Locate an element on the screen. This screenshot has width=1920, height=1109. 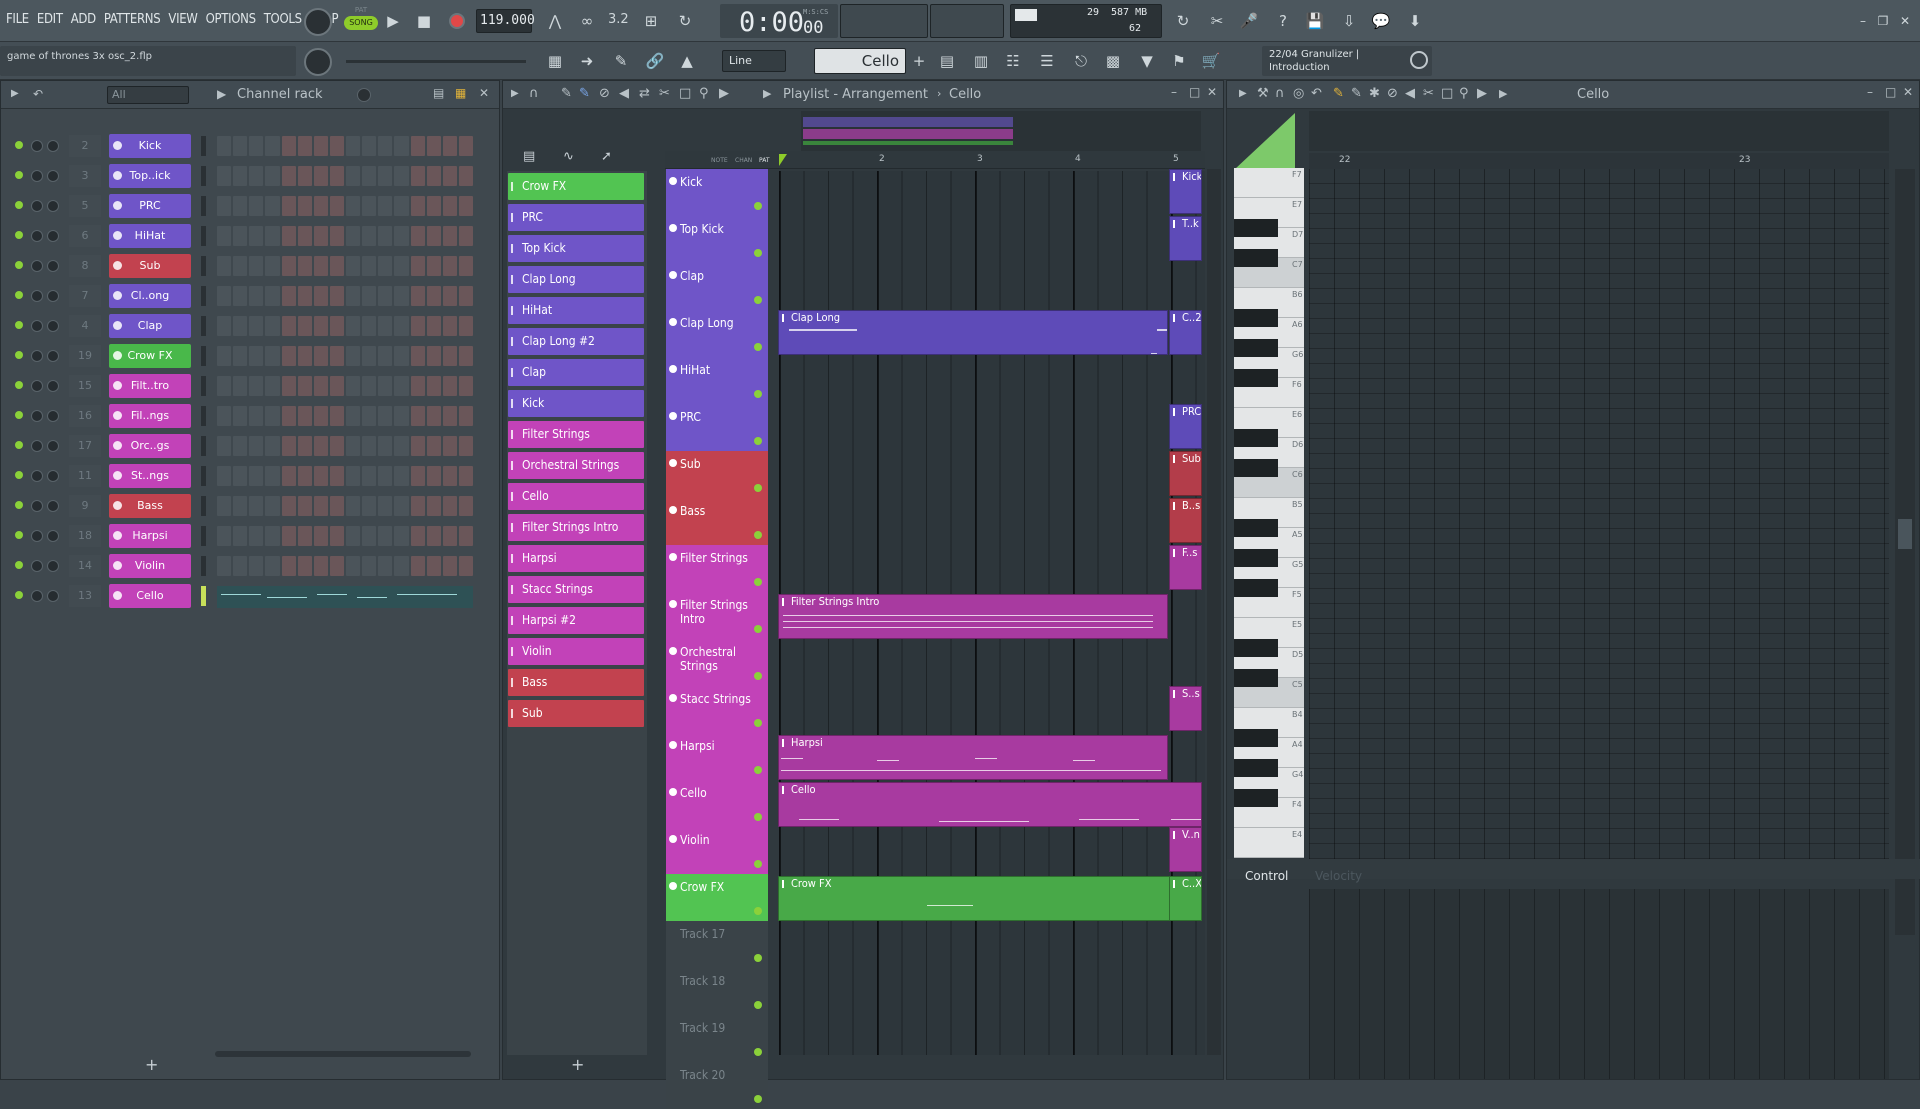
pr-overview is located at coordinates (1599, 131).